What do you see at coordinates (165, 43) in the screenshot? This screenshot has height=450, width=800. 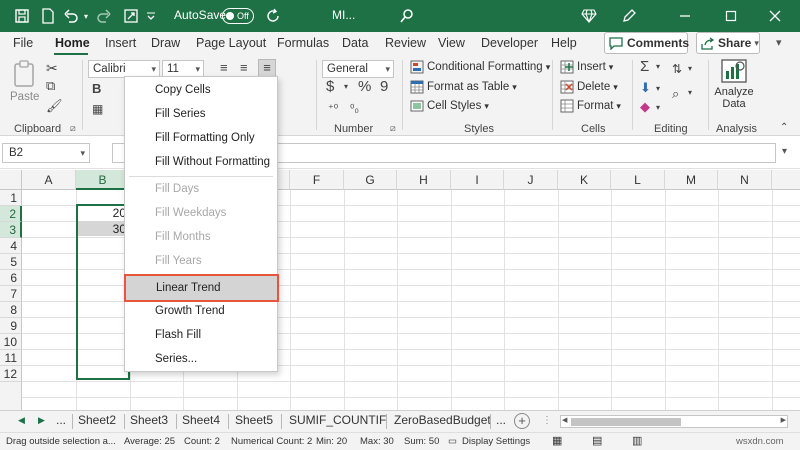 I see `tab-draw: Draw` at bounding box center [165, 43].